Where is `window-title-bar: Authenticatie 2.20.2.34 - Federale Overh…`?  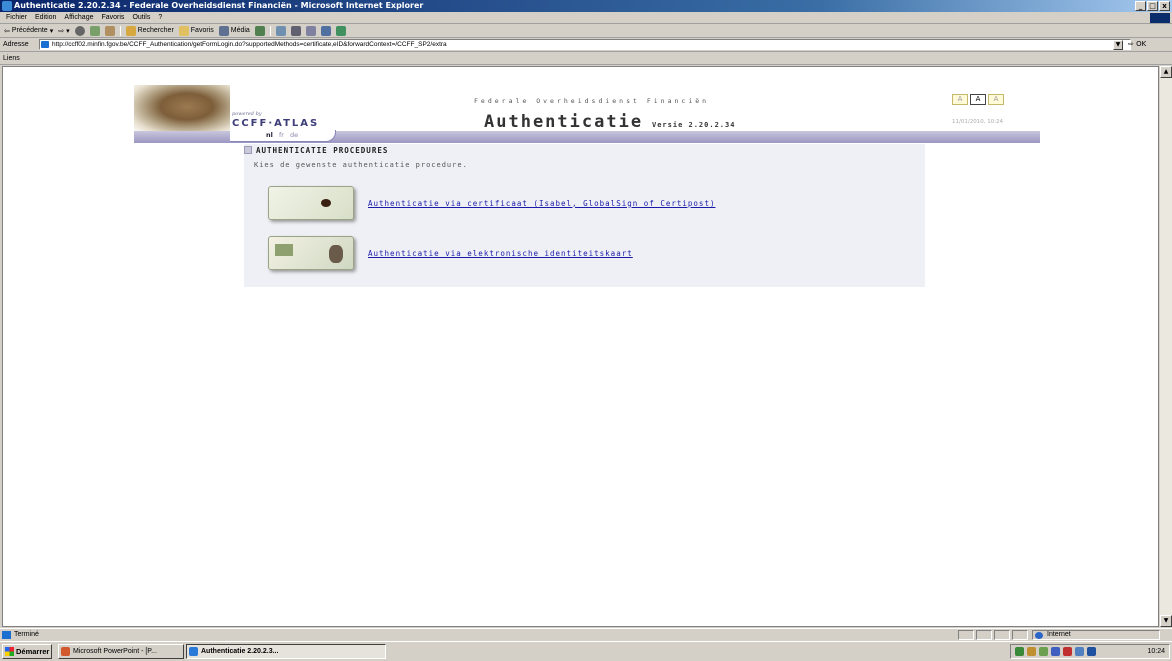
window-title-bar: Authenticatie 2.20.2.34 - Federale Overh… is located at coordinates (586, 6).